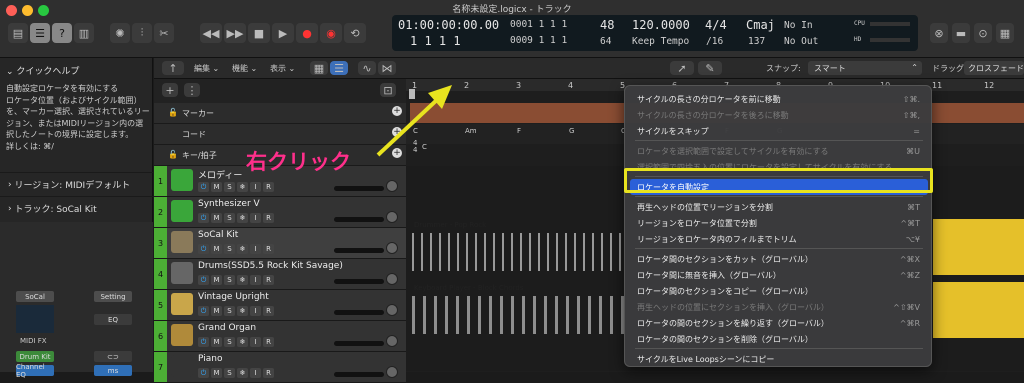 The width and height of the screenshot is (1024, 383). What do you see at coordinates (170, 90) in the screenshot?
I see `add-track-button: +` at bounding box center [170, 90].